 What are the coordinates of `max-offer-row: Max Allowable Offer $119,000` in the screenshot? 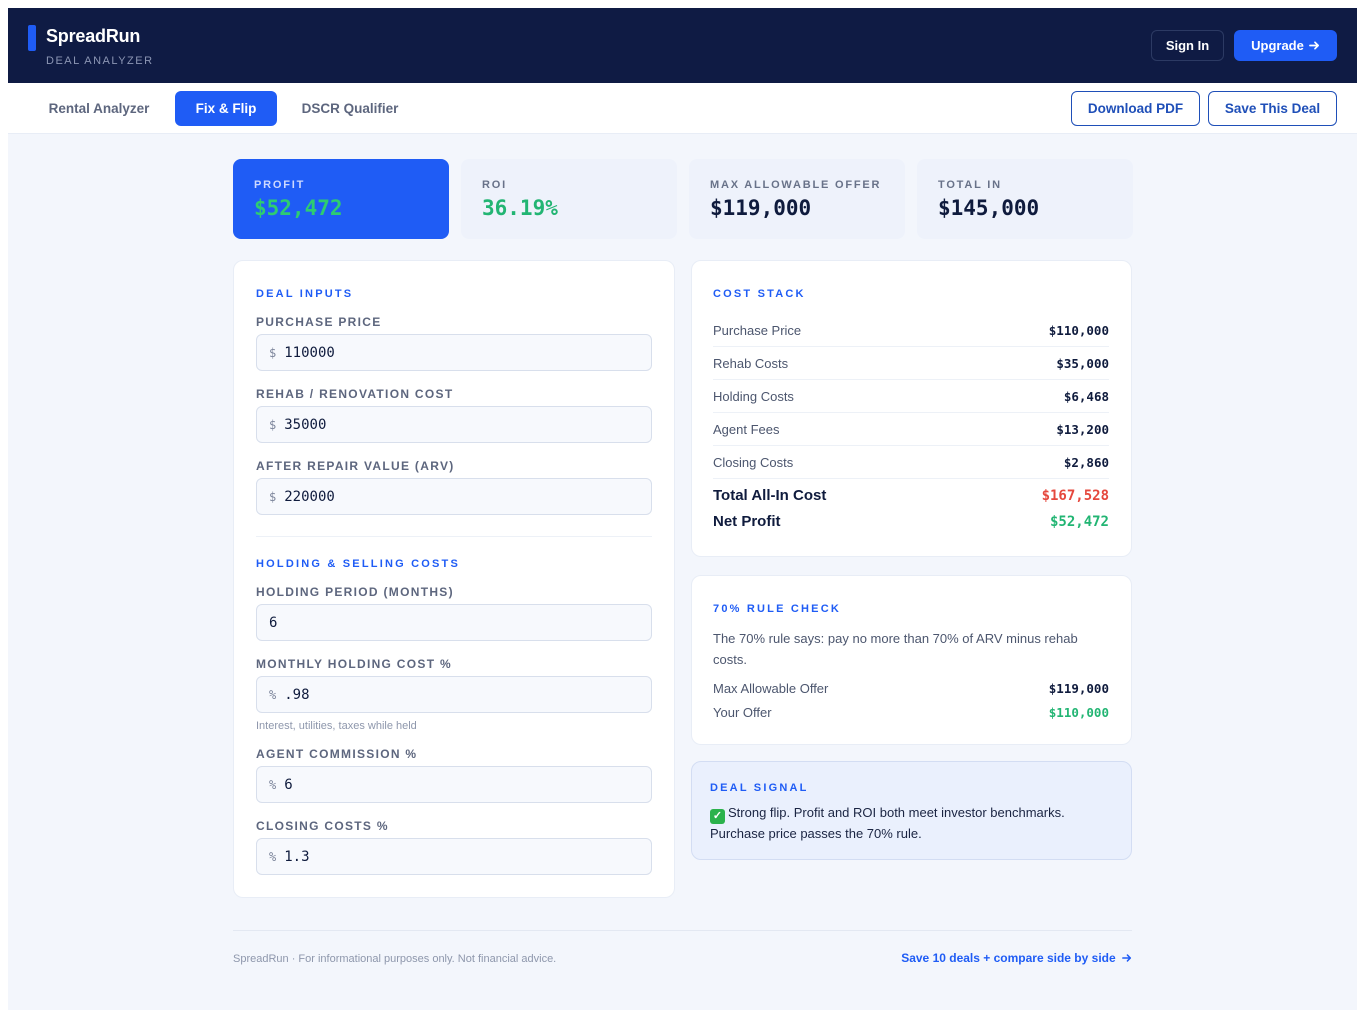 It's located at (911, 688).